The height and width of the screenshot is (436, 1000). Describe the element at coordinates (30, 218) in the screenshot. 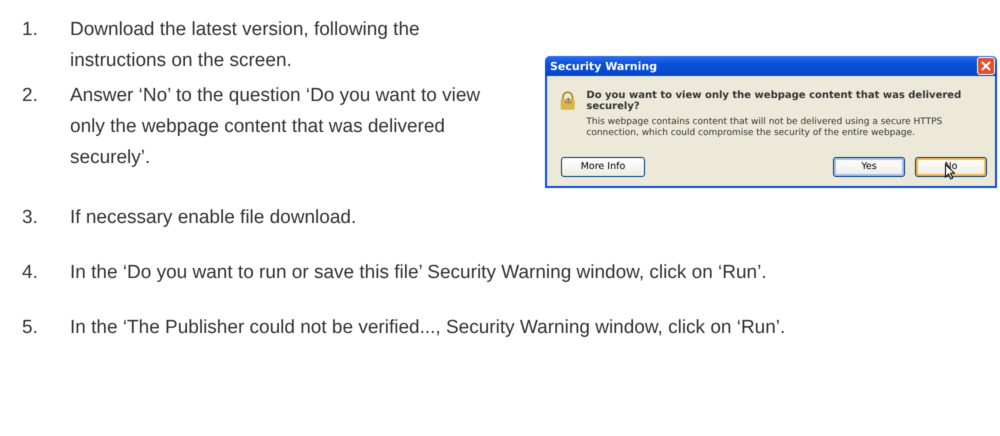

I see `step-number: 3.` at that location.